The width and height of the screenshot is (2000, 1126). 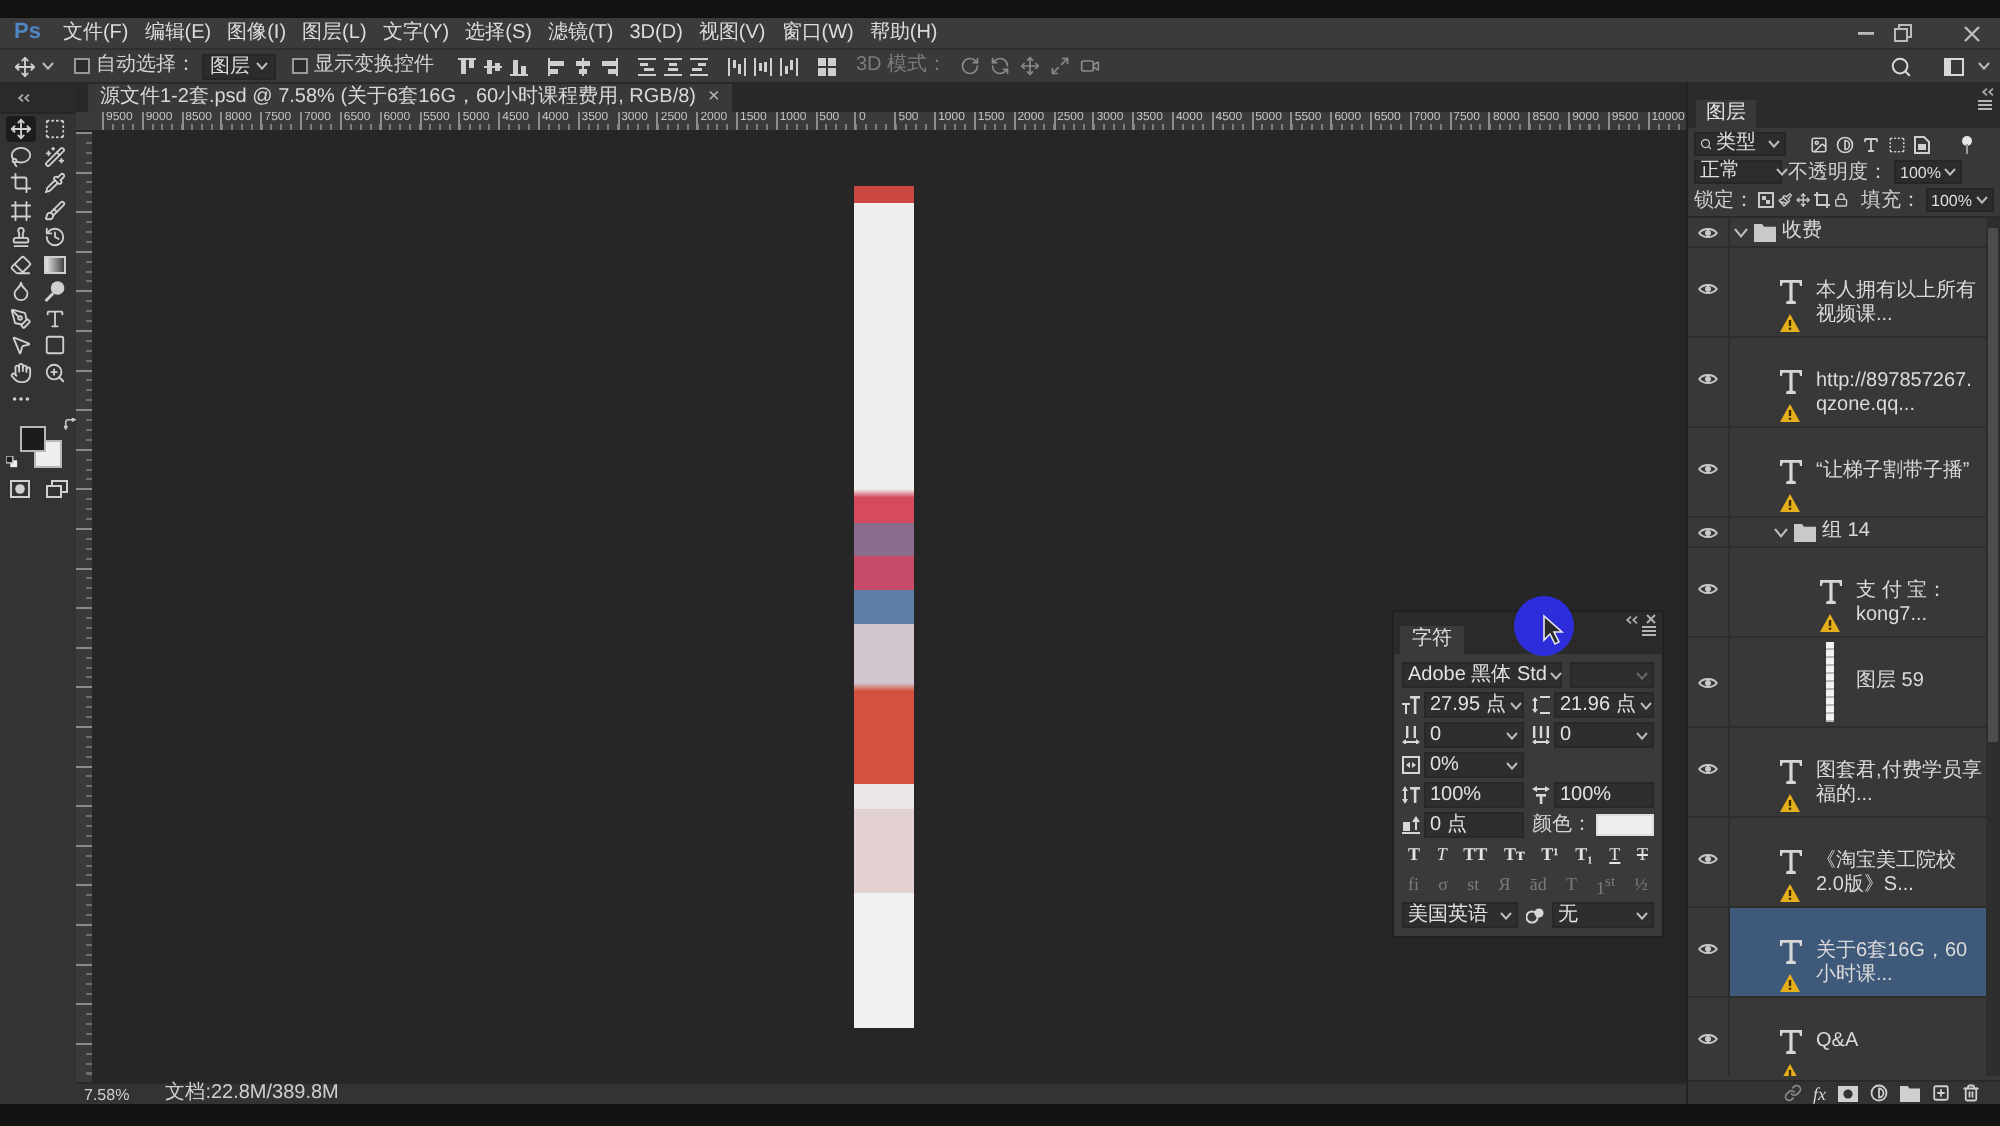 What do you see at coordinates (1475, 855) in the screenshot?
I see `all-caps-button: TT` at bounding box center [1475, 855].